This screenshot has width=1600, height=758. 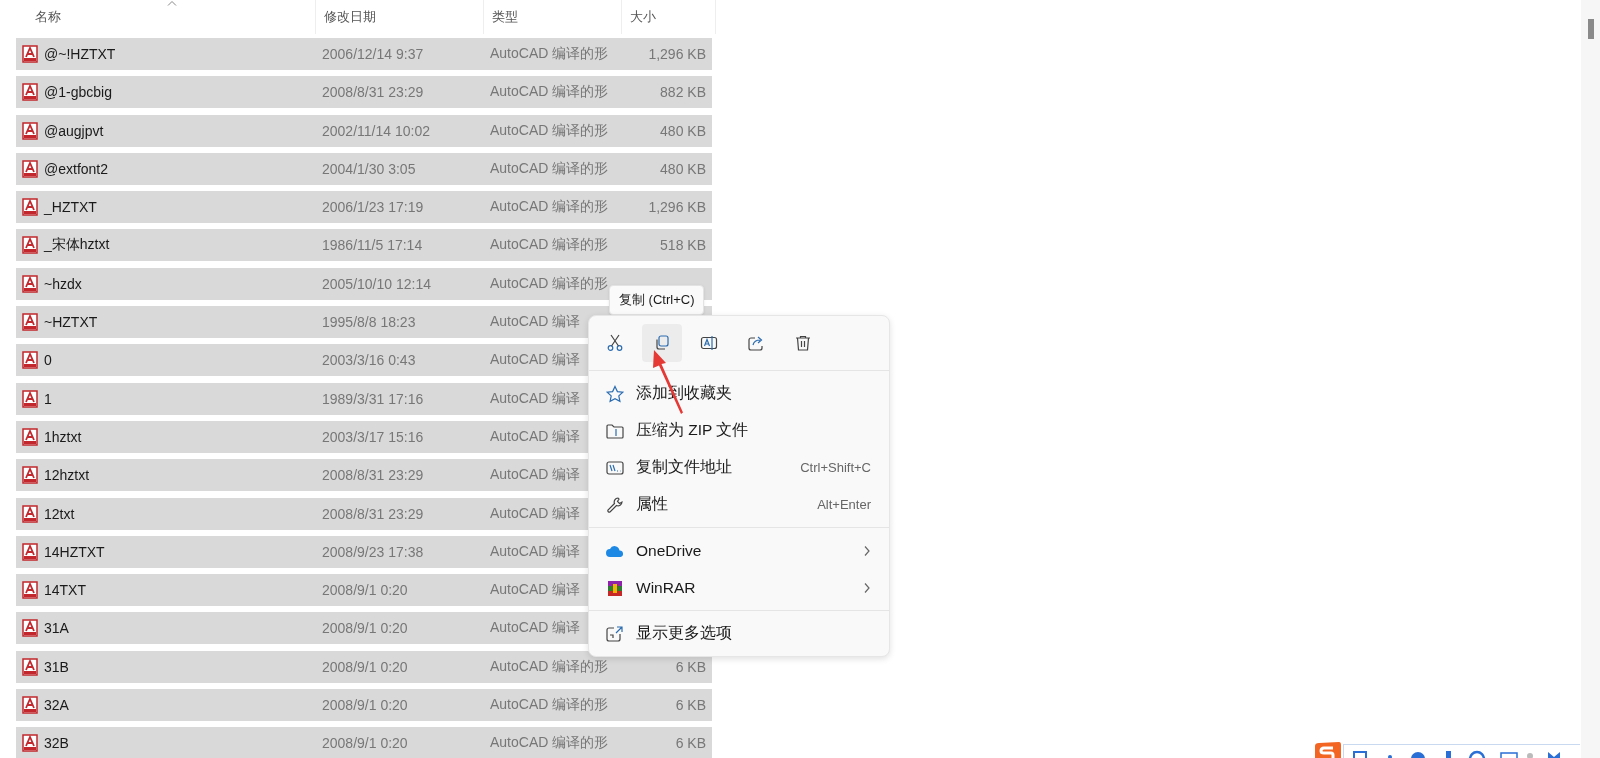 What do you see at coordinates (615, 393) in the screenshot?
I see `star-icon` at bounding box center [615, 393].